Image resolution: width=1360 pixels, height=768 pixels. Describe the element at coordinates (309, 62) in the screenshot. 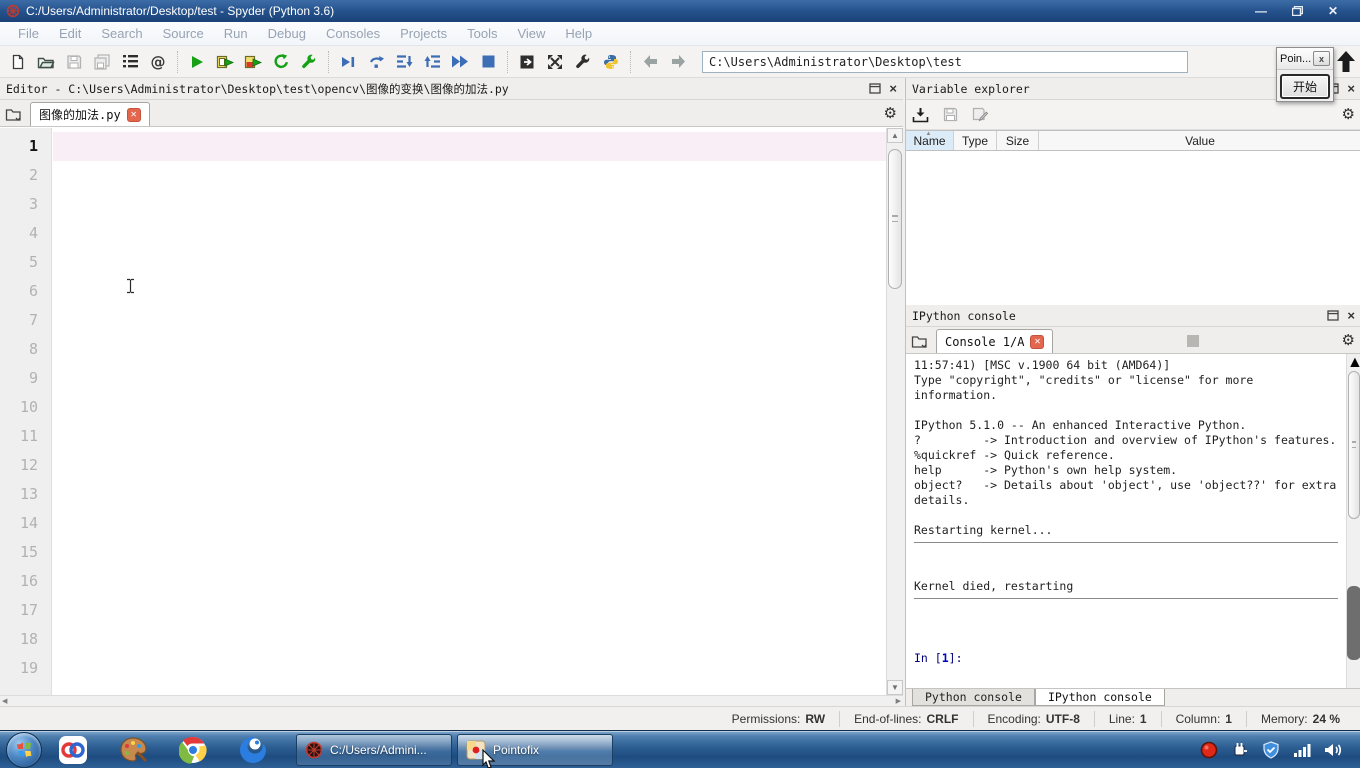

I see `configure-icon` at that location.